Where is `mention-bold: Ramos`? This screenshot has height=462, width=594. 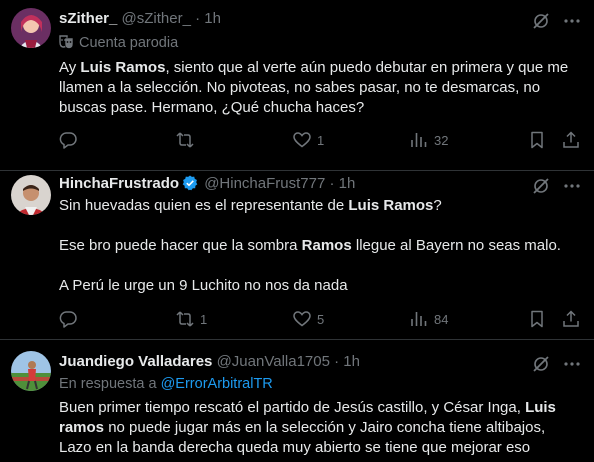
mention-bold: Ramos is located at coordinates (326, 245).